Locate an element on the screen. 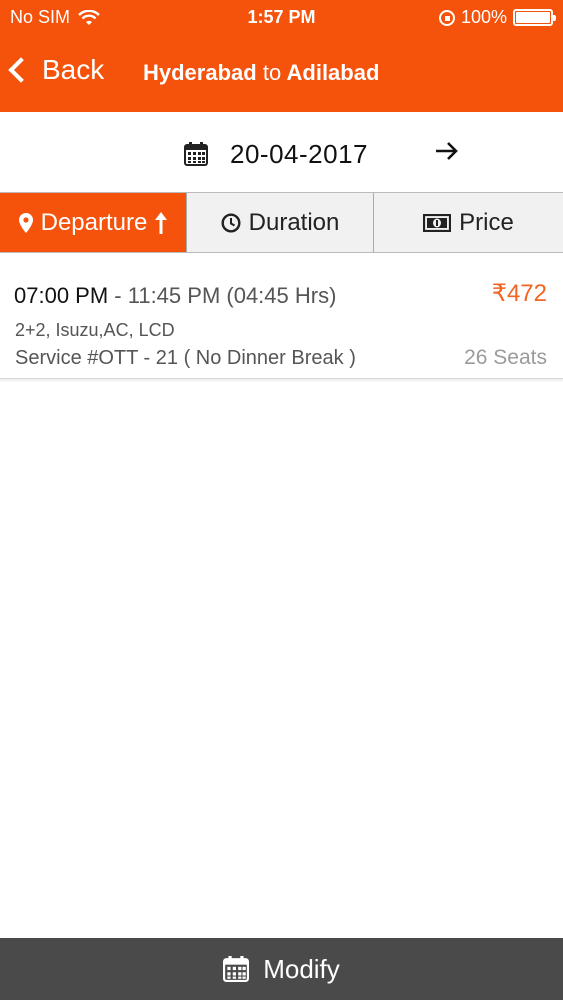 This screenshot has height=1000, width=563. service-info: Service #OTT - 21 ( No Dinner Break ) is located at coordinates (185, 358).